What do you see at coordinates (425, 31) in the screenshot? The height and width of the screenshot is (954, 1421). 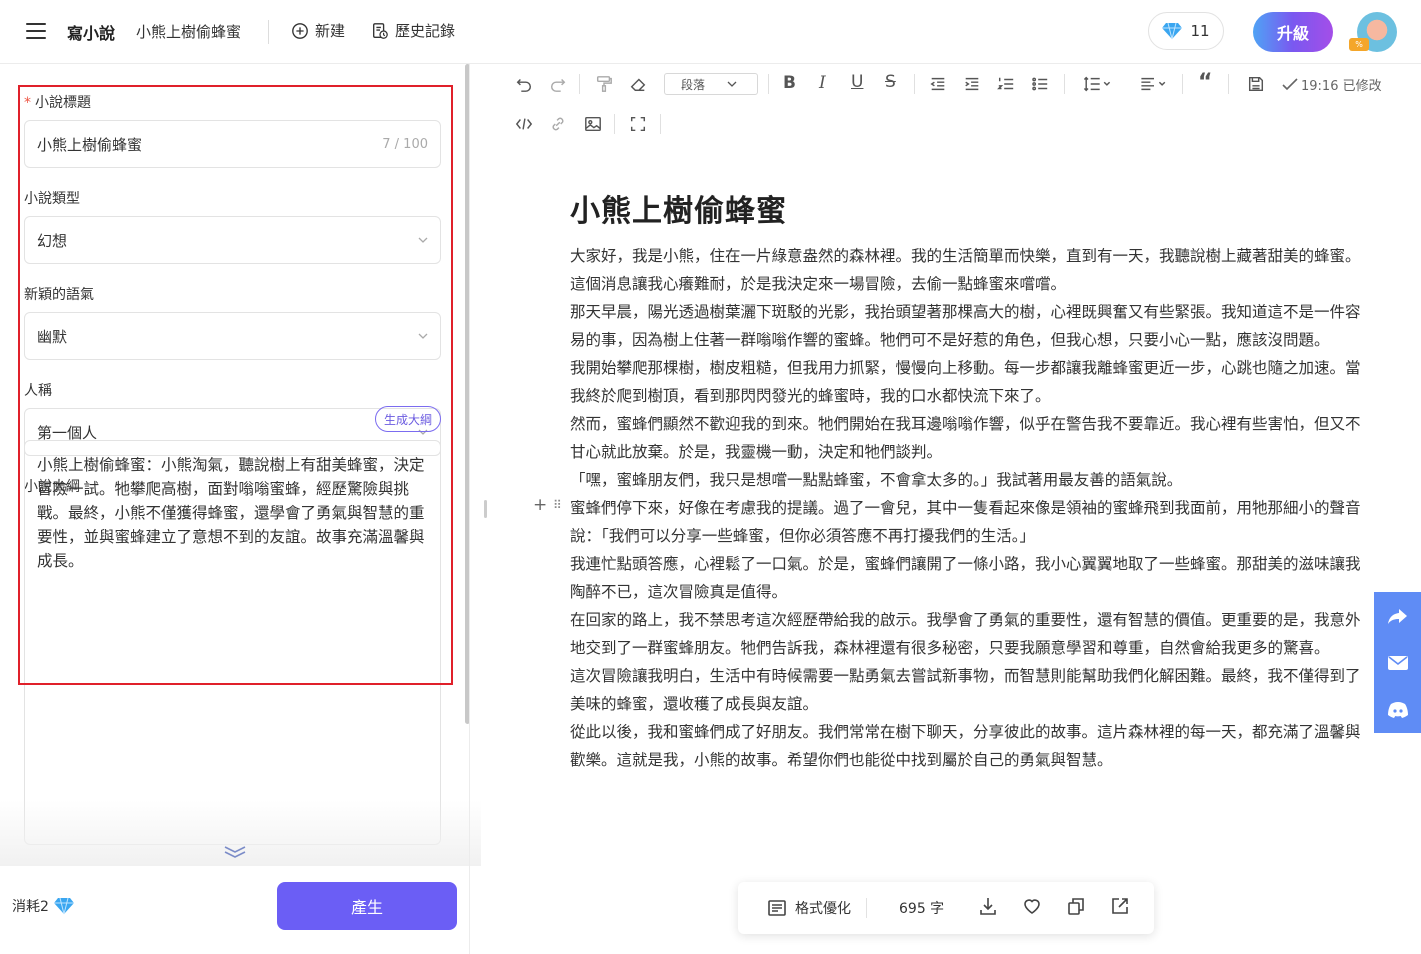 I see `history-label: 歷史記錄` at bounding box center [425, 31].